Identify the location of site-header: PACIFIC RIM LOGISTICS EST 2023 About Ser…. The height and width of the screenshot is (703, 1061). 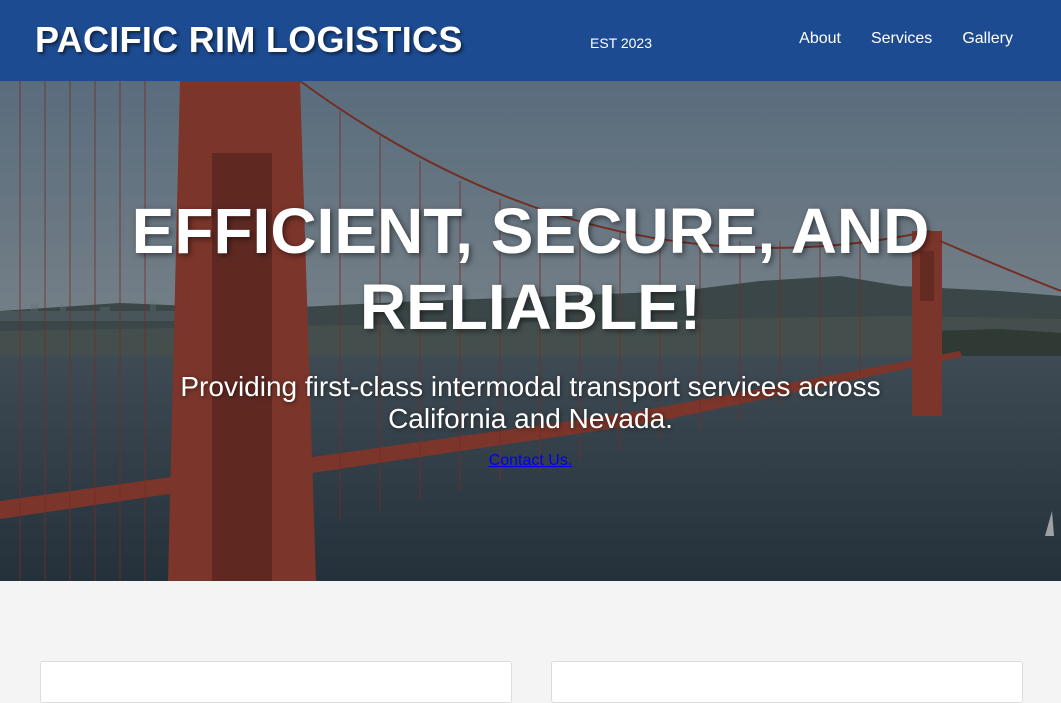
(530, 40).